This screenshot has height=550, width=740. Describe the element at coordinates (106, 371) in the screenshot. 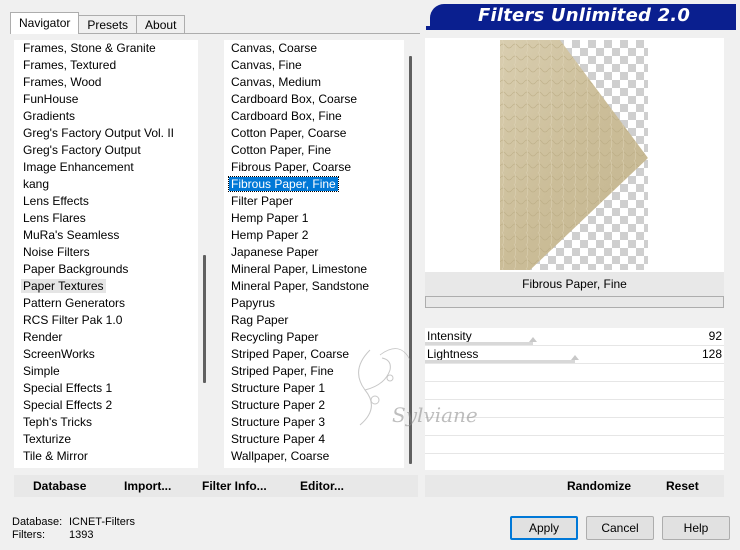

I see `category-item: Simple` at that location.